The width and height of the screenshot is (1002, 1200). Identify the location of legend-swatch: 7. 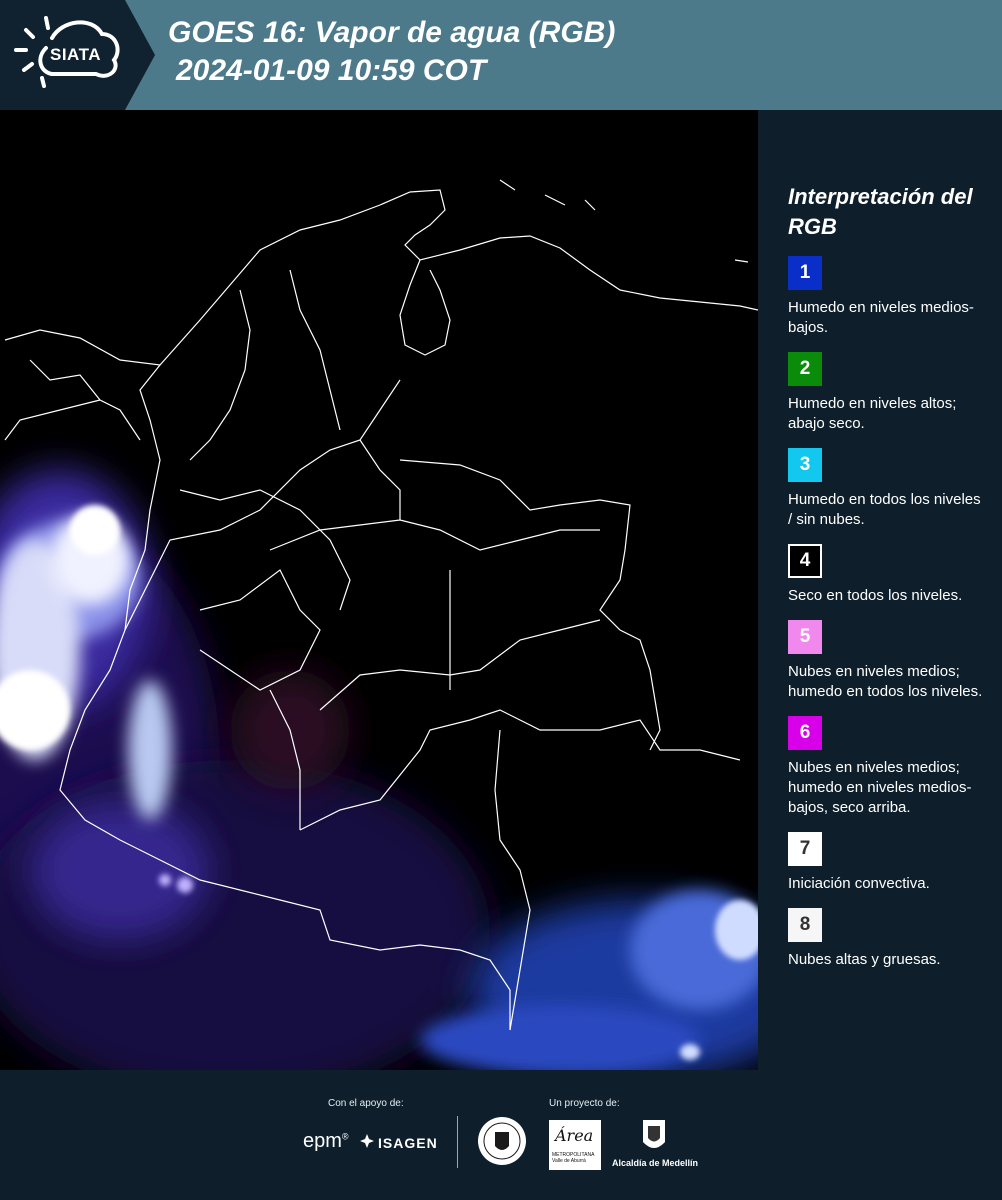
(805, 849).